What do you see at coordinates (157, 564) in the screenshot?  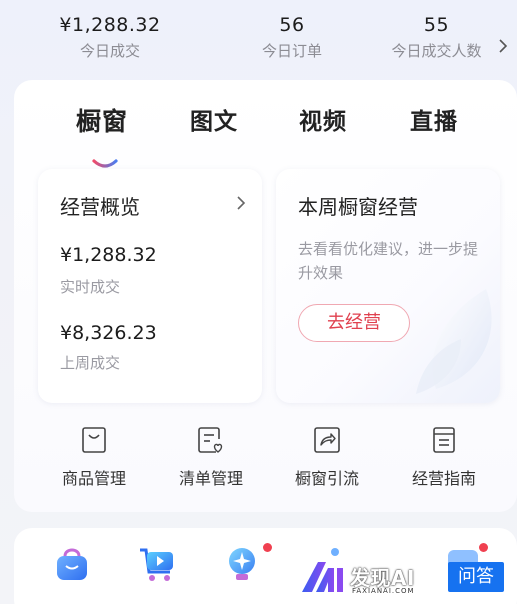 I see `video-cart-icon` at bounding box center [157, 564].